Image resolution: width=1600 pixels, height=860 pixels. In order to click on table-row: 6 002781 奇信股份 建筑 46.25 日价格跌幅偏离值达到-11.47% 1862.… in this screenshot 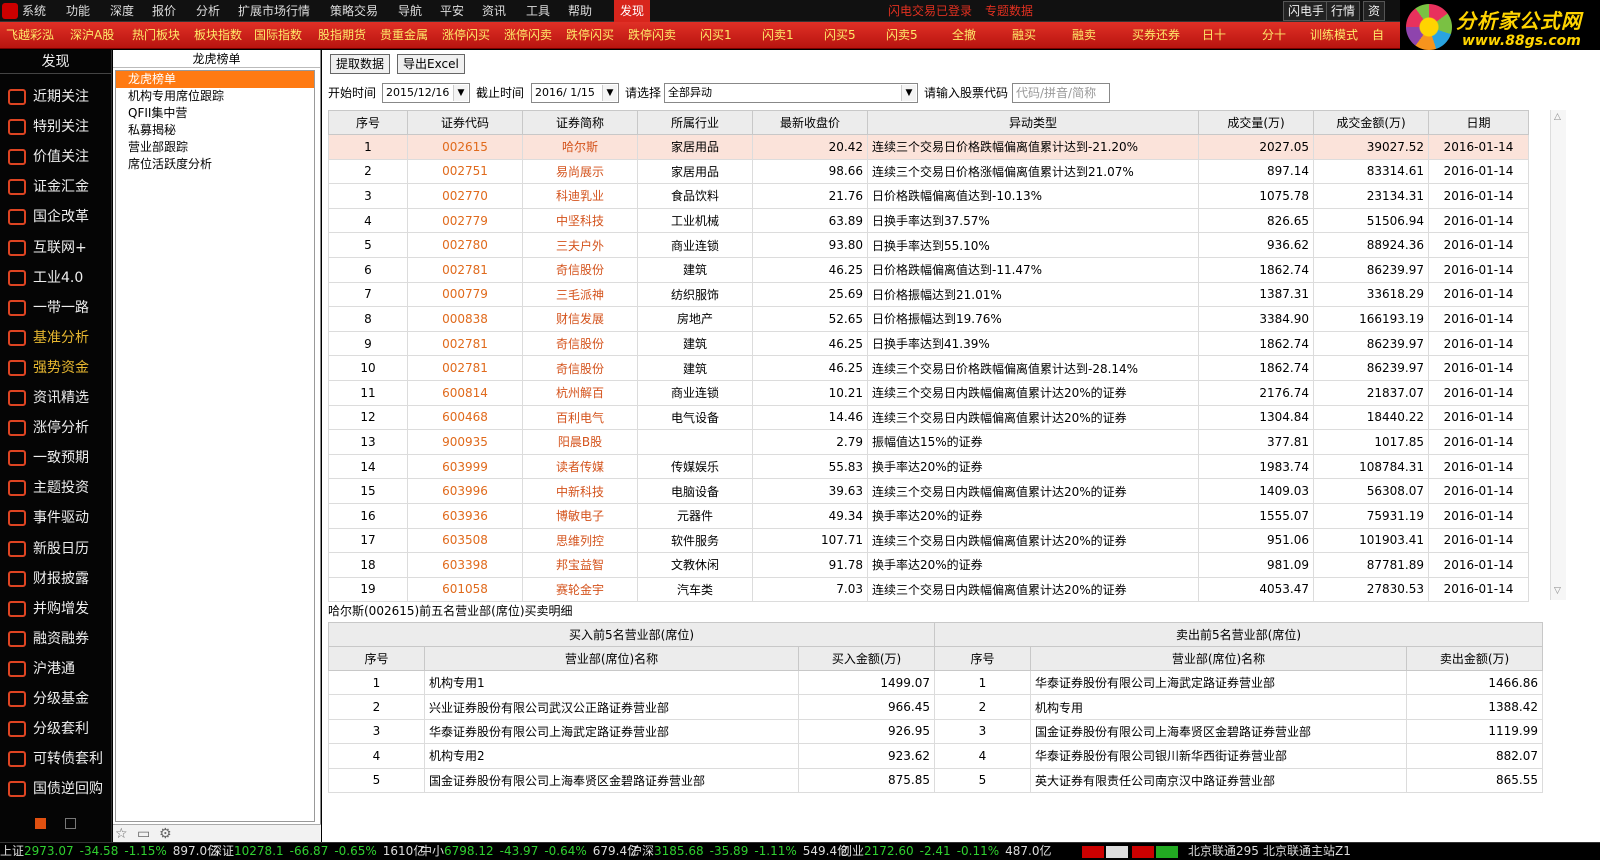, I will do `click(928, 269)`.